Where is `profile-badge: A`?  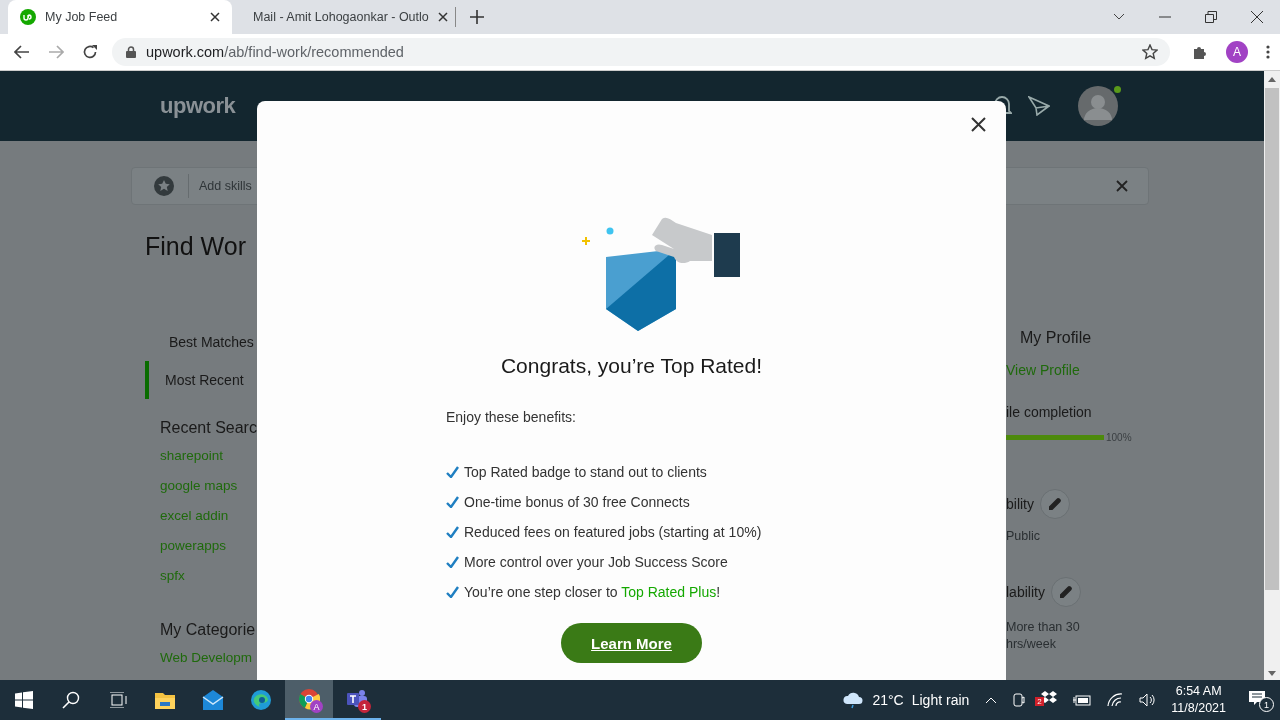 profile-badge: A is located at coordinates (316, 706).